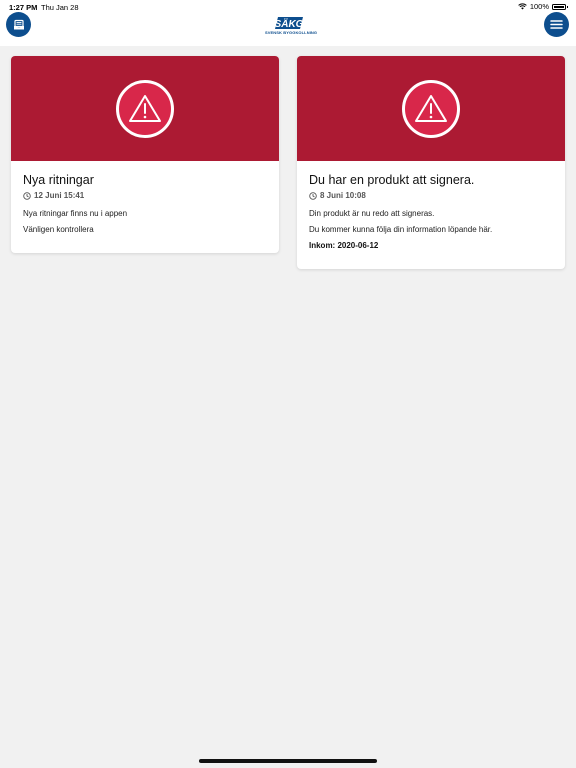 This screenshot has height=768, width=576. Describe the element at coordinates (23, 7) in the screenshot. I see `status-time: 1:27 PM` at that location.